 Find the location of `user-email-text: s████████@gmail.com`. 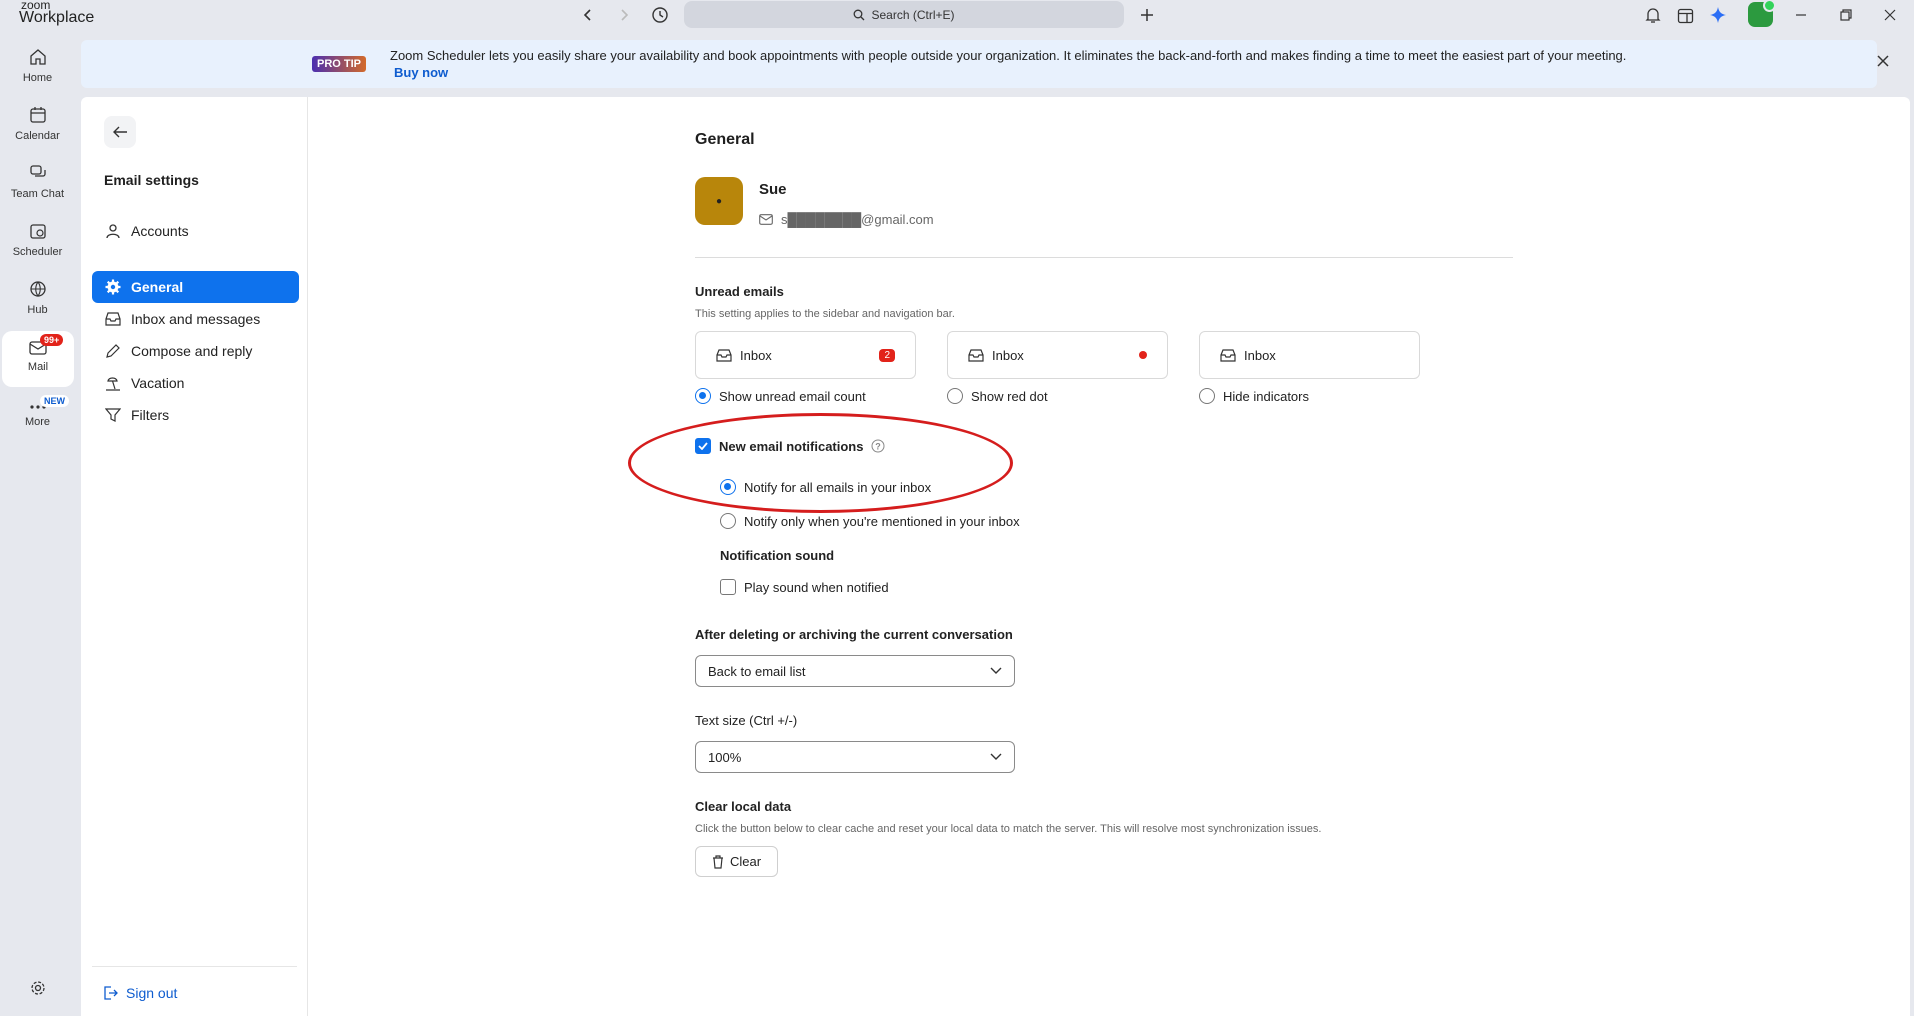

user-email-text: s████████@gmail.com is located at coordinates (857, 219).